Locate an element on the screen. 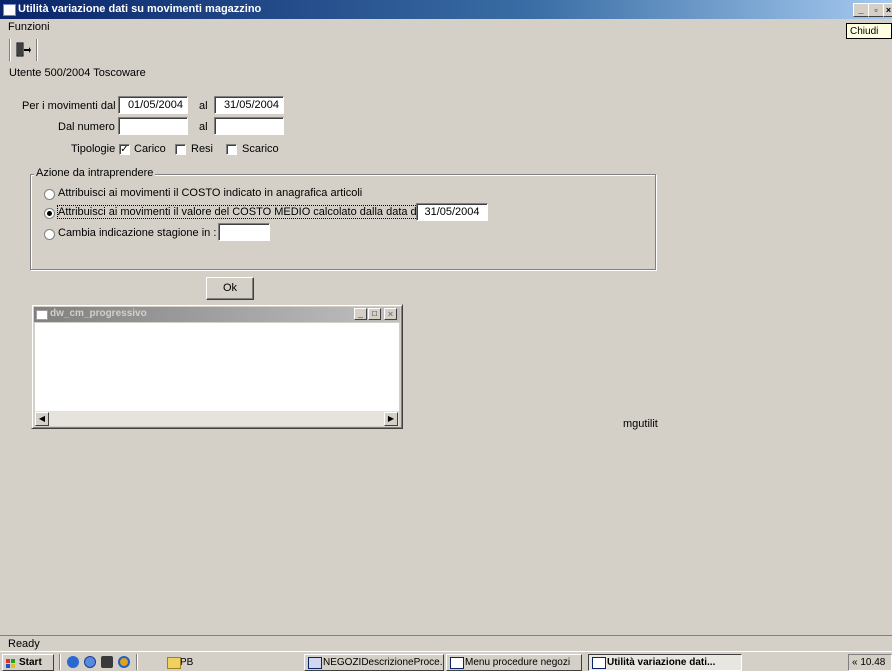 This screenshot has height=671, width=892. checkbox-resi is located at coordinates (180, 149).